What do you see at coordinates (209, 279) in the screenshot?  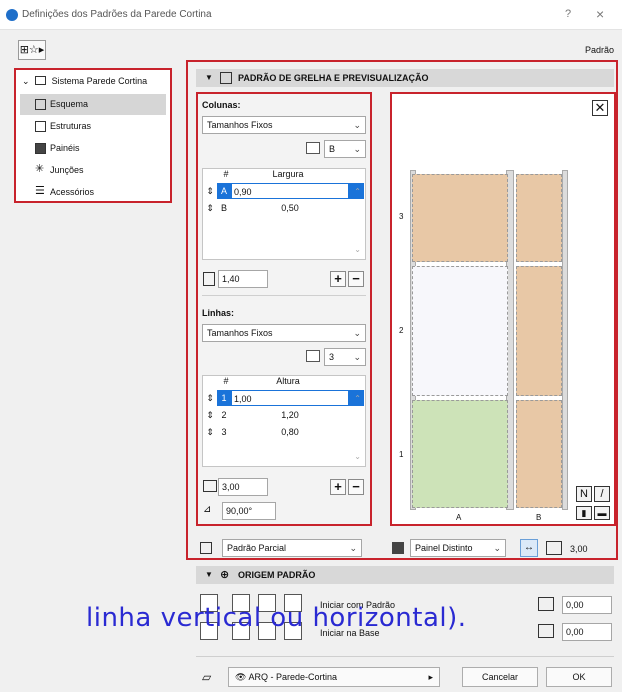 I see `total-width-icon` at bounding box center [209, 279].